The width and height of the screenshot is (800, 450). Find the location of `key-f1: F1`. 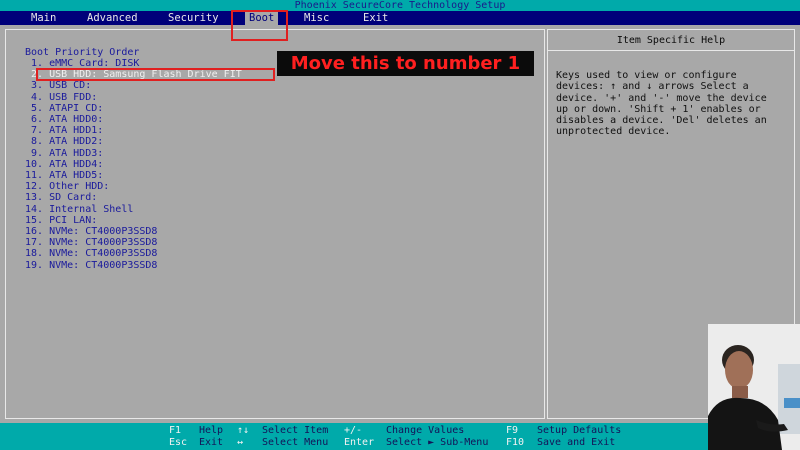

key-f1: F1 is located at coordinates (175, 430).